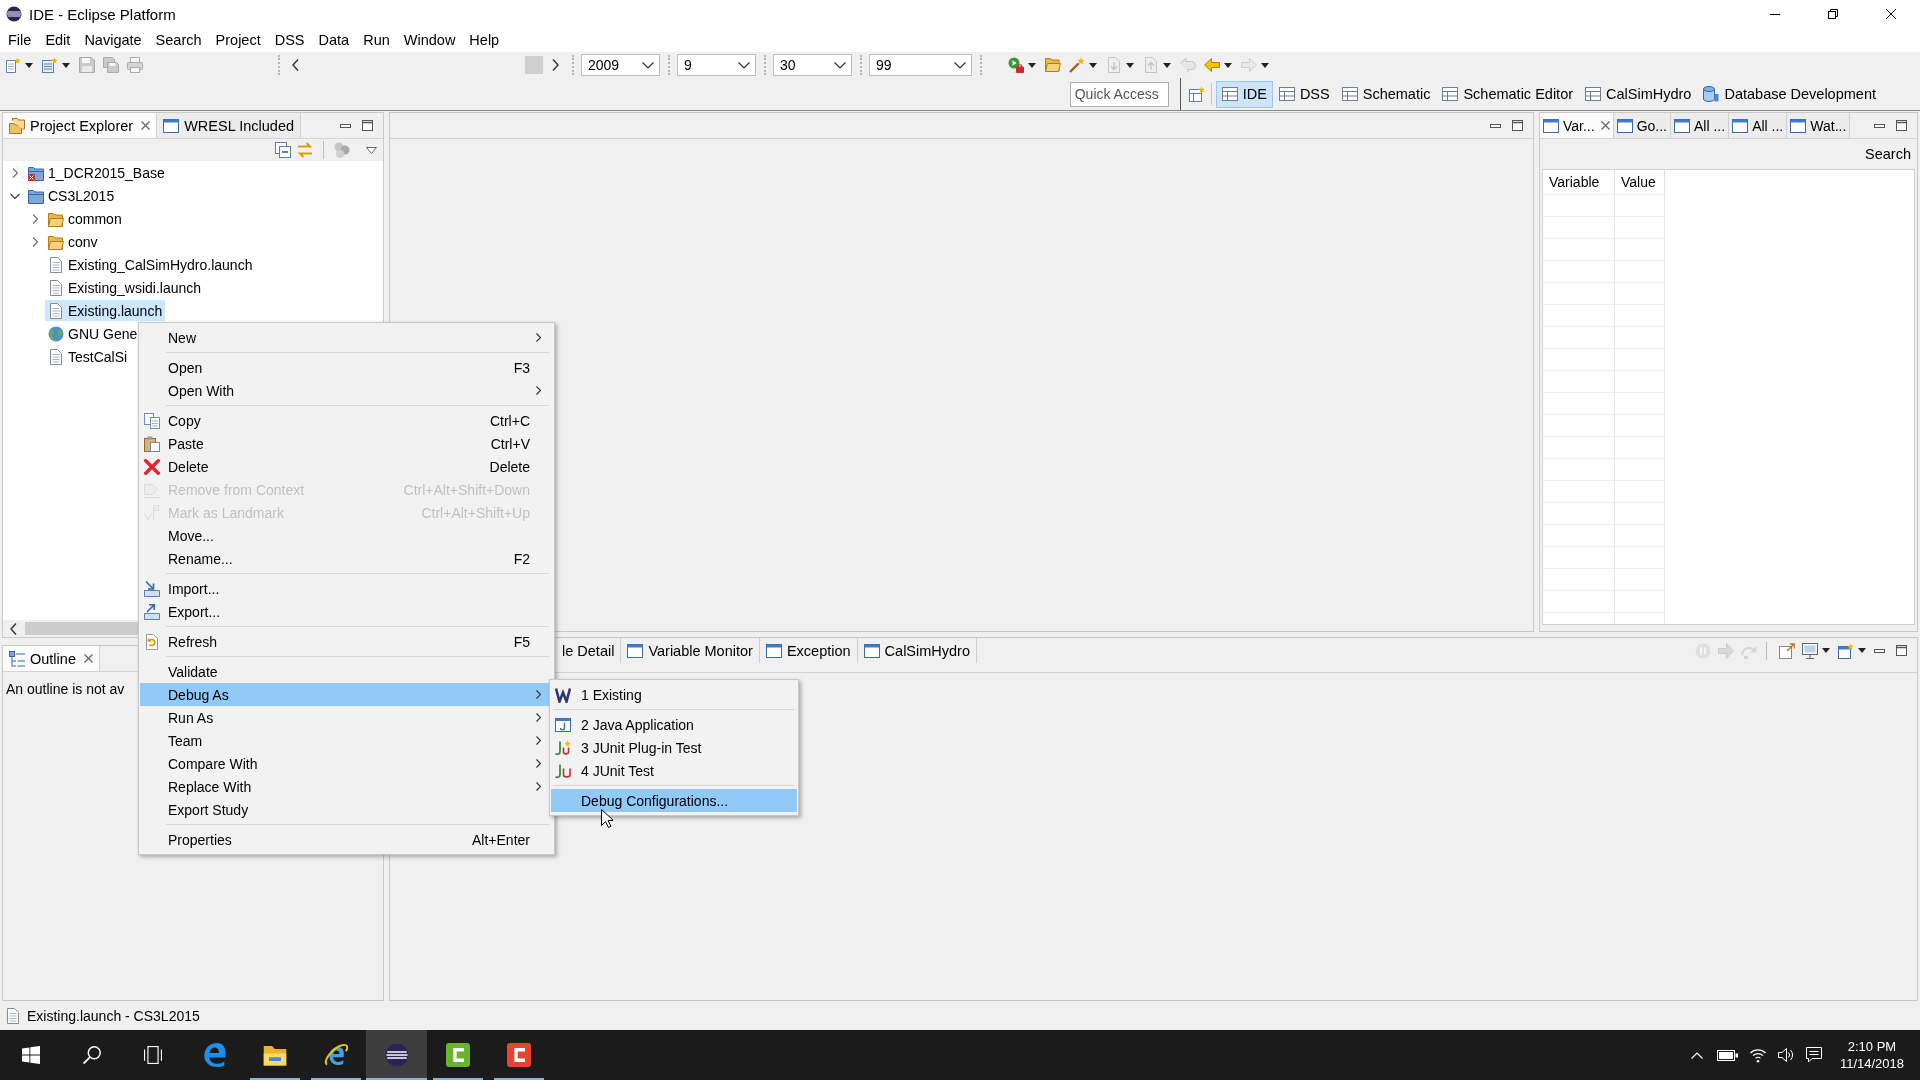  I want to click on menu-item: Help, so click(484, 40).